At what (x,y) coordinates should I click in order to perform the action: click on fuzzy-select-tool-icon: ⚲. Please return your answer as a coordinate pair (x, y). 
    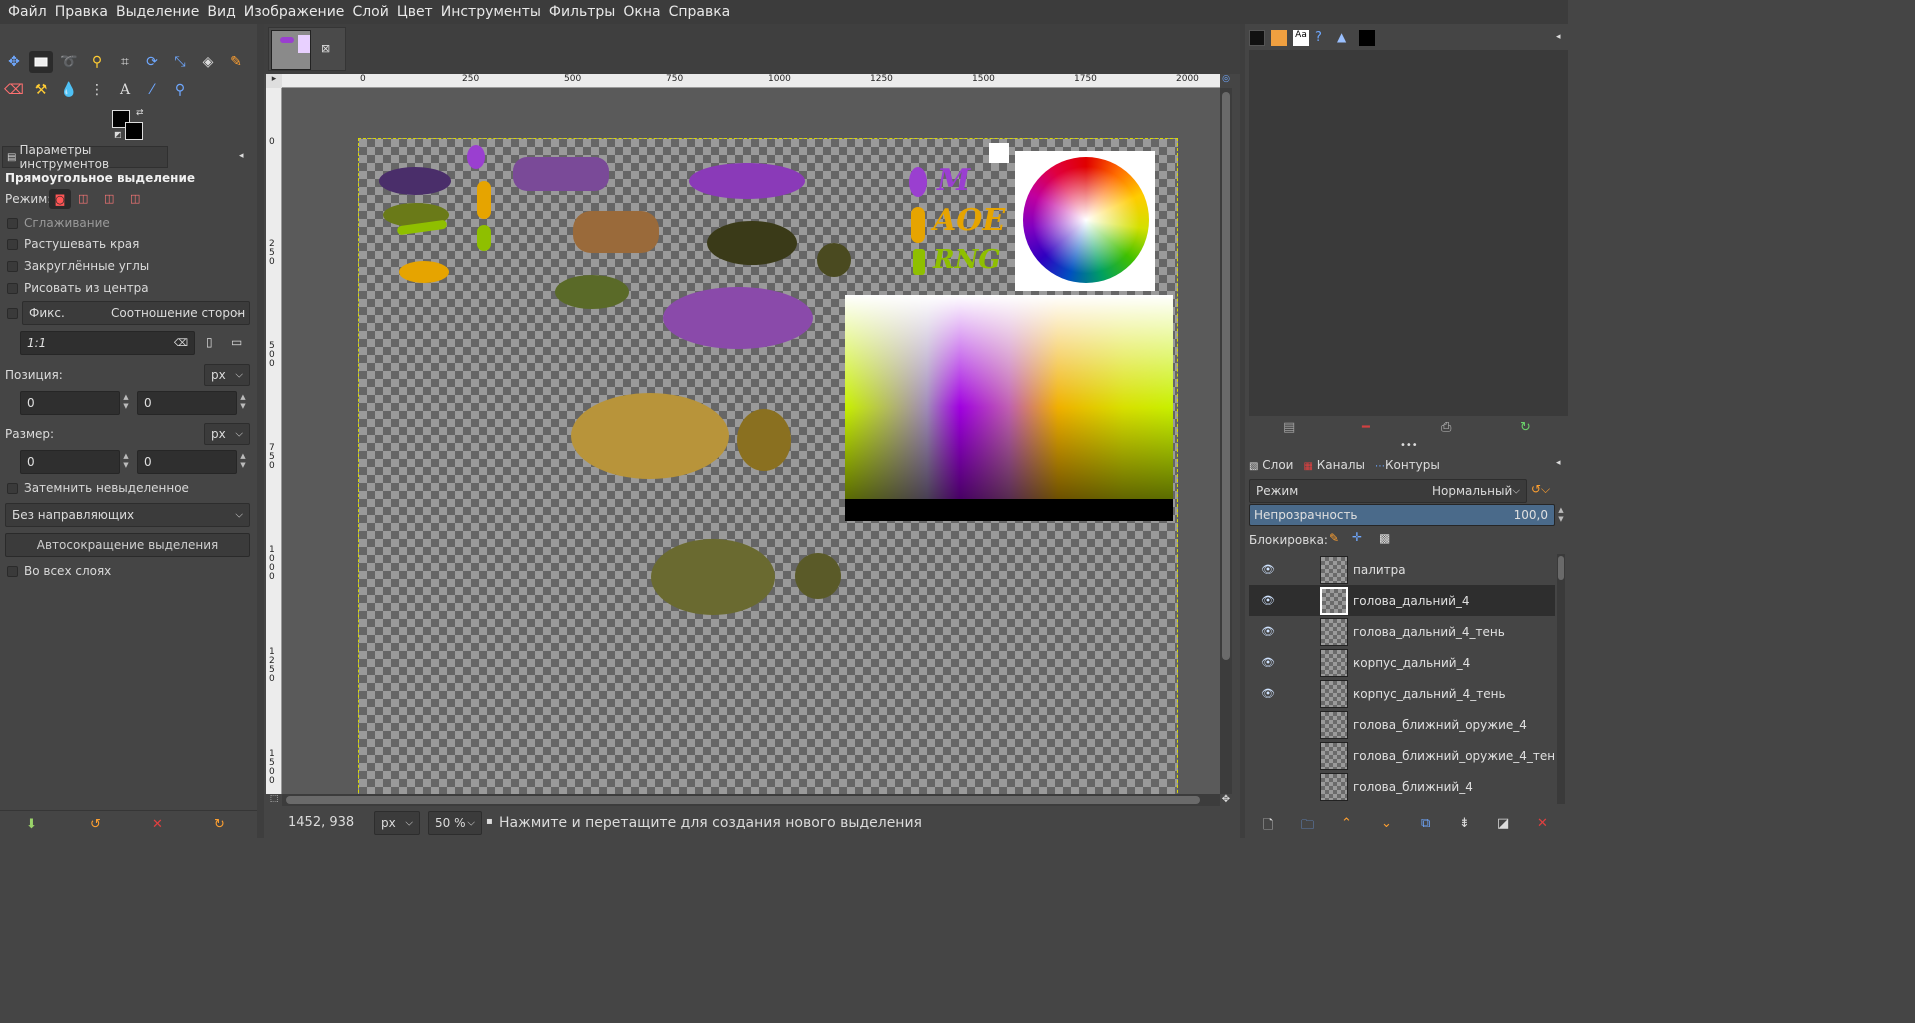
    Looking at the image, I should click on (97, 62).